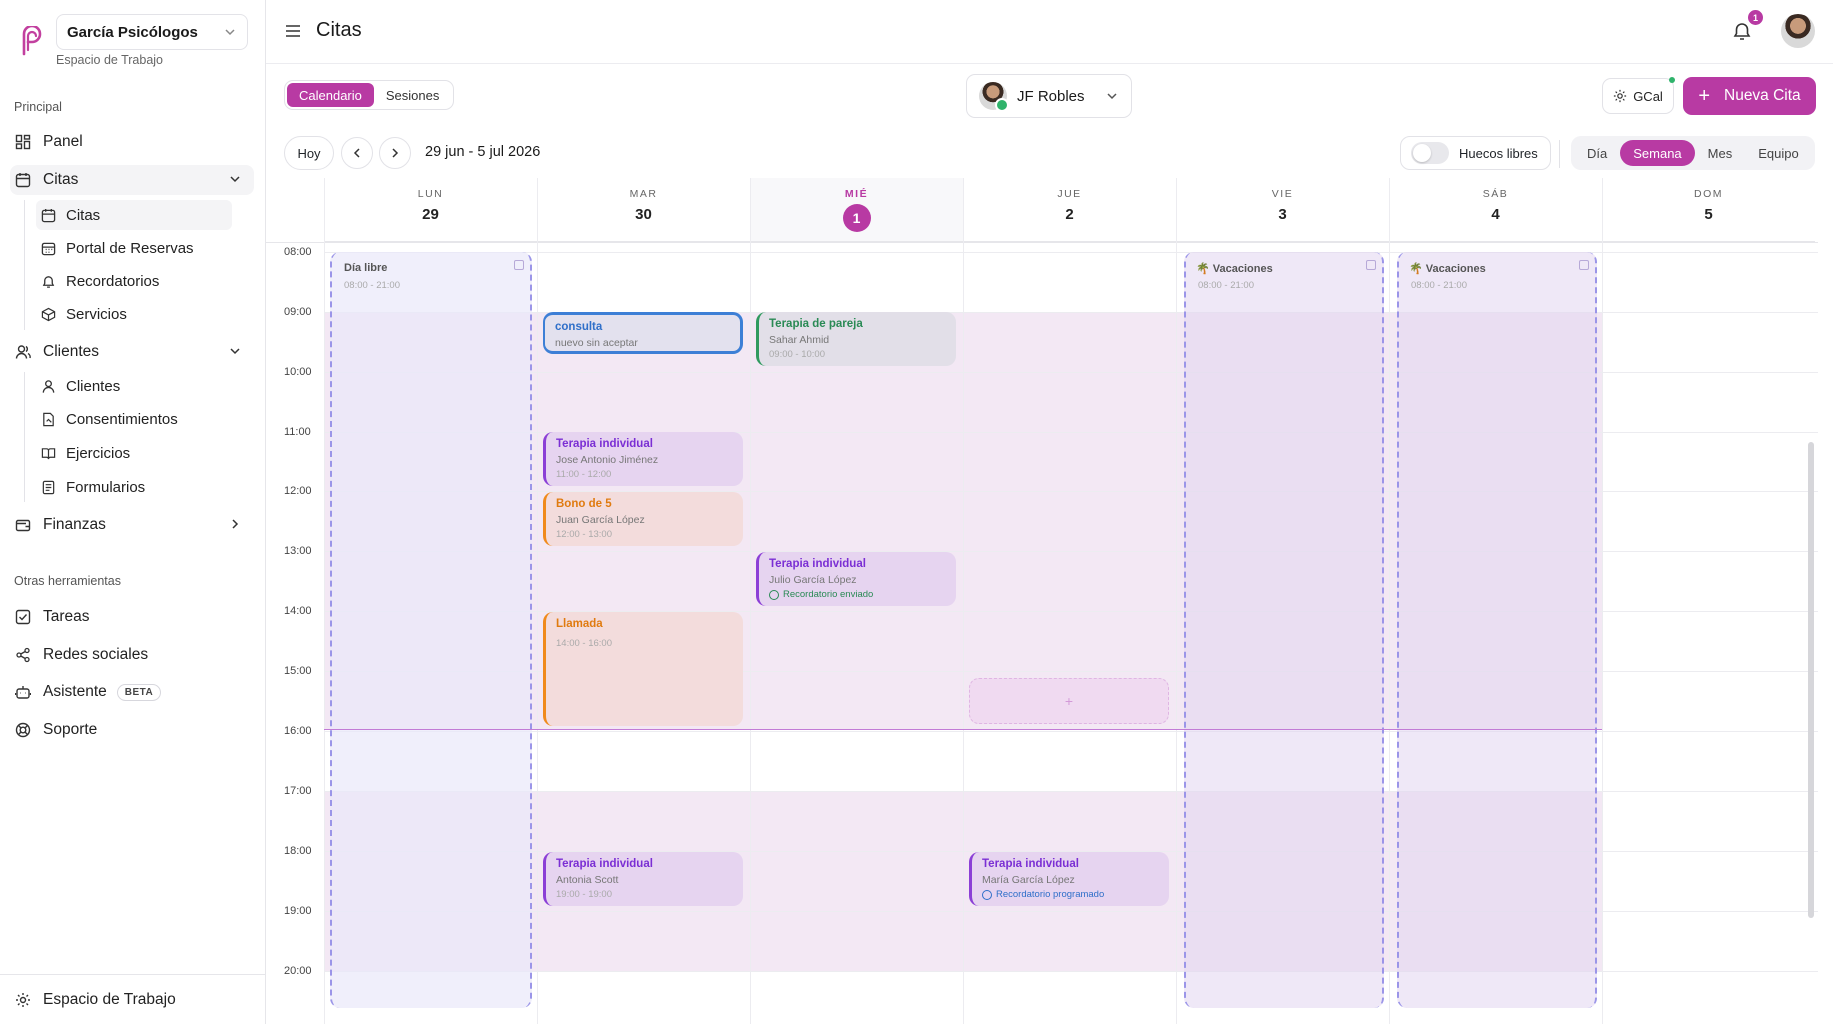 This screenshot has width=1833, height=1024. What do you see at coordinates (134, 281) in the screenshot?
I see `sub-item-recordatorios: Recordatorios` at bounding box center [134, 281].